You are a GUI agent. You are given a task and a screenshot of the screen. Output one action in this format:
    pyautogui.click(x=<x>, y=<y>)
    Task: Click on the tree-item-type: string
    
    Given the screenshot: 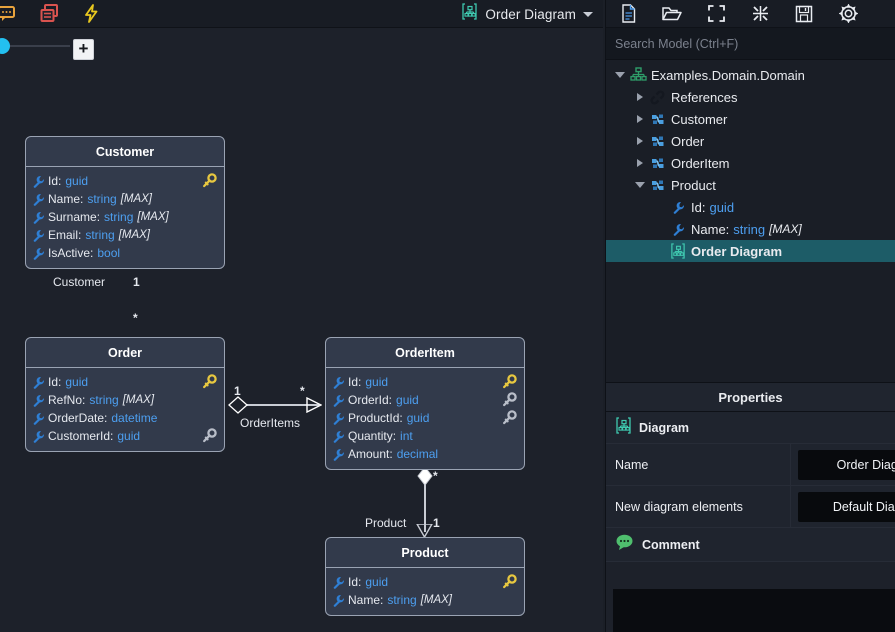 What is the action you would take?
    pyautogui.click(x=749, y=229)
    